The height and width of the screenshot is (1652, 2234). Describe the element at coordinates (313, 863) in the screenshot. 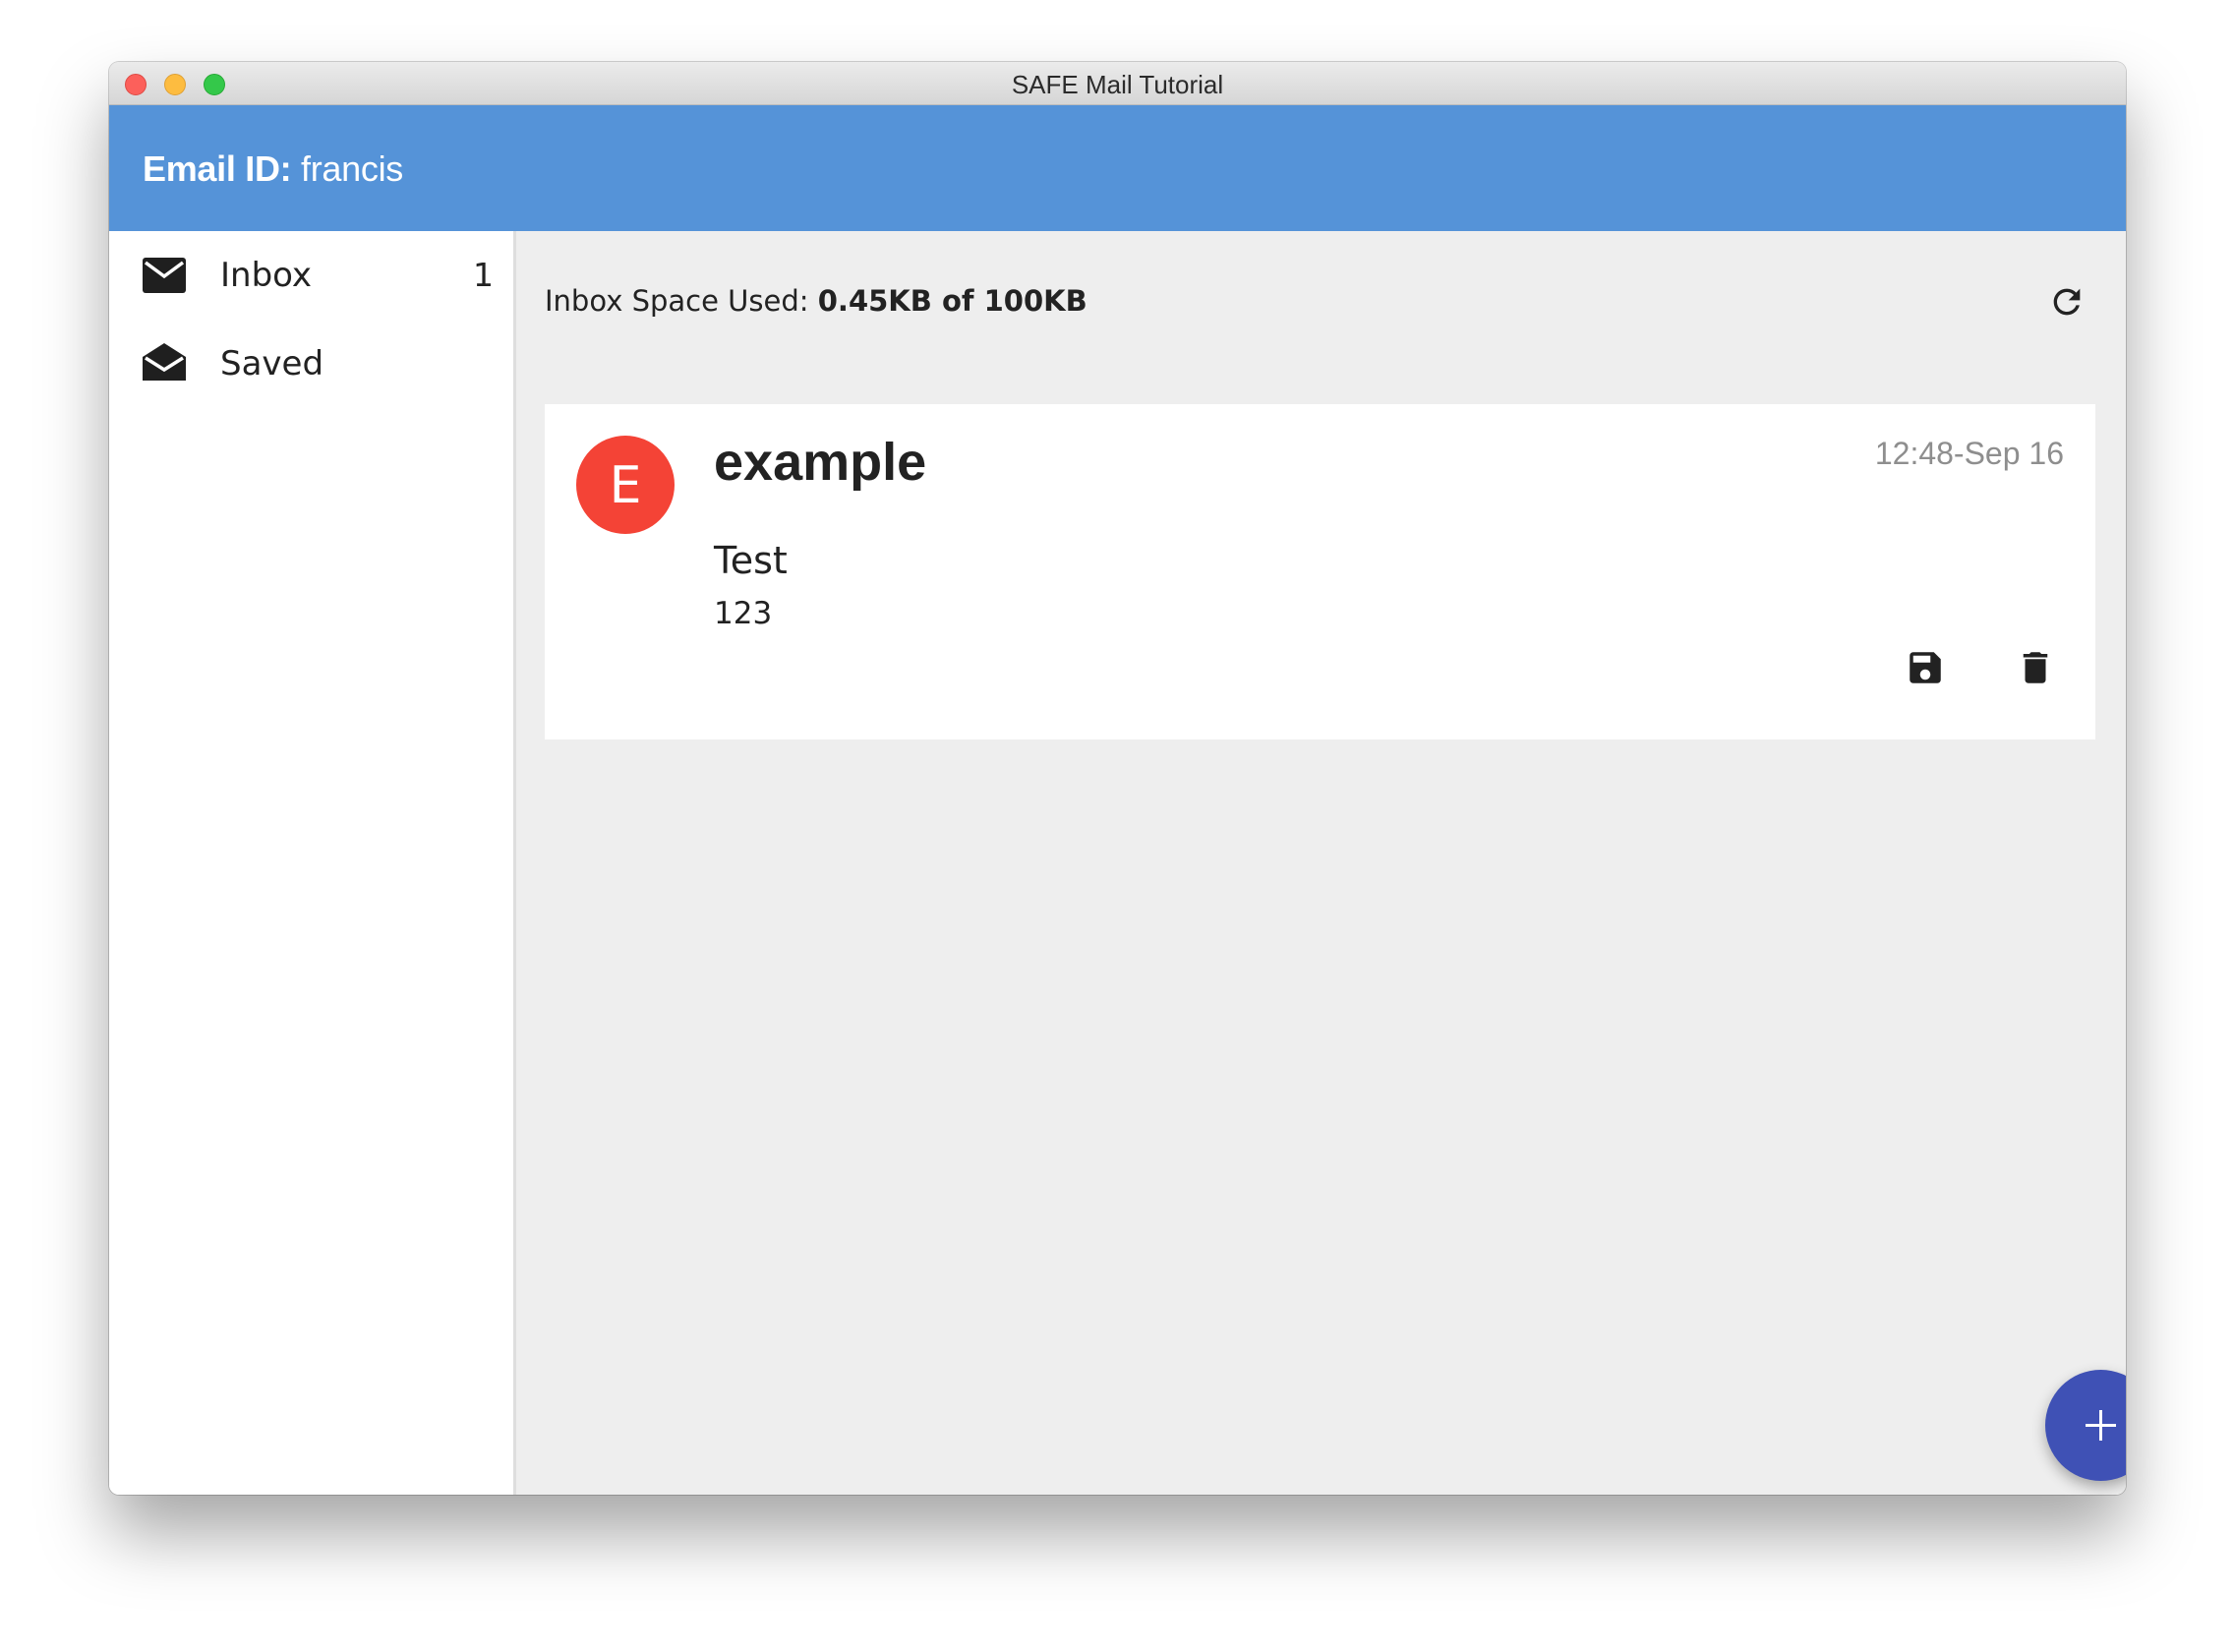

I see `sidebar: Inbox 1 Saved` at that location.